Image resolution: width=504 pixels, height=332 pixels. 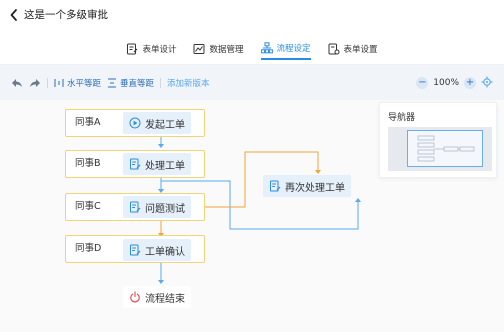 I want to click on navigator-panel: 导航器, so click(x=438, y=140).